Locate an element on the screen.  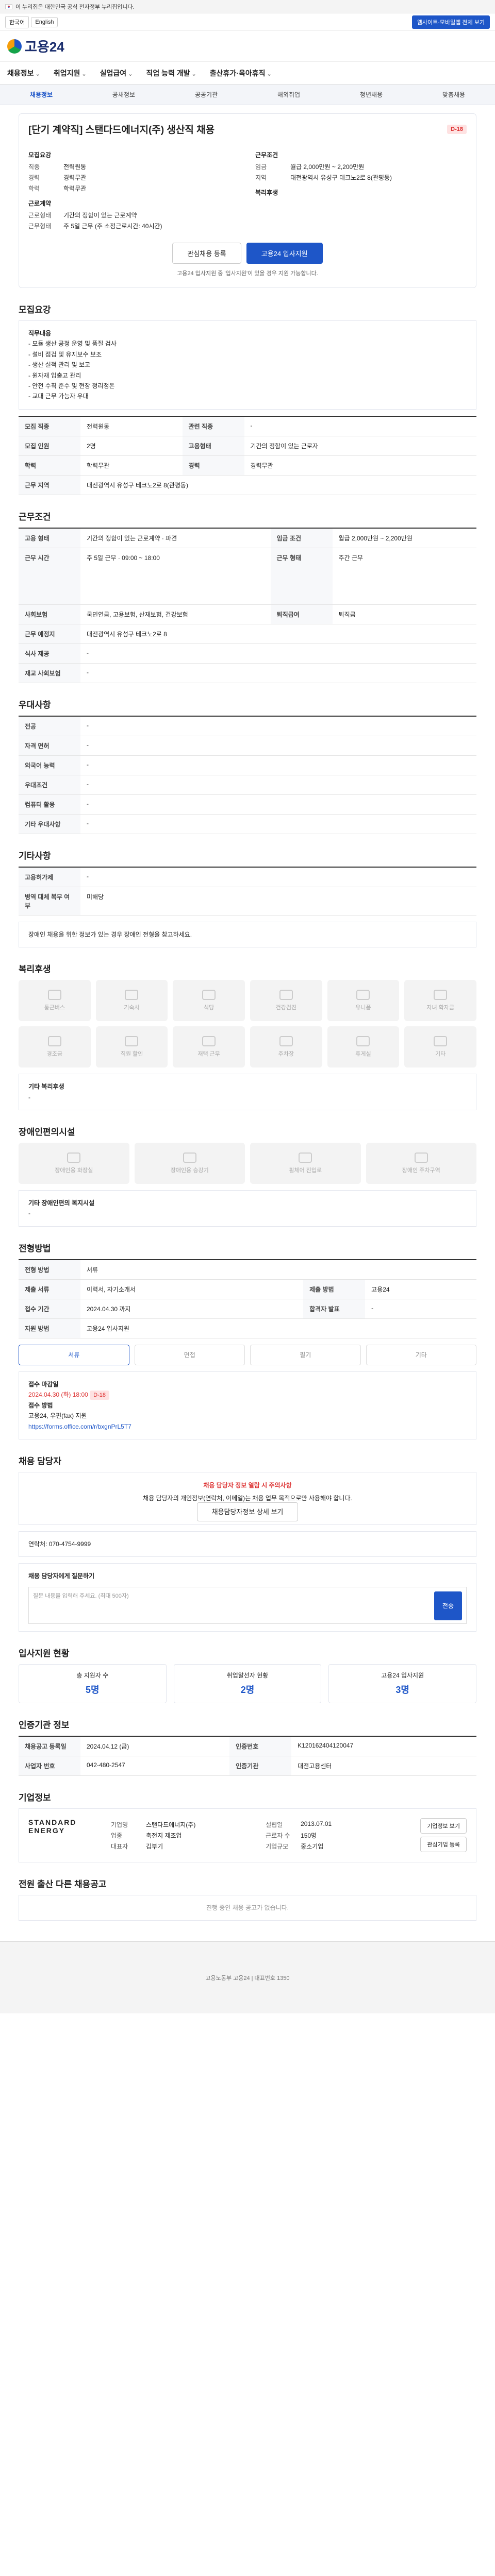
others-empty: 진행 중인 채용 공고가 없습니다. is located at coordinates (247, 1907).